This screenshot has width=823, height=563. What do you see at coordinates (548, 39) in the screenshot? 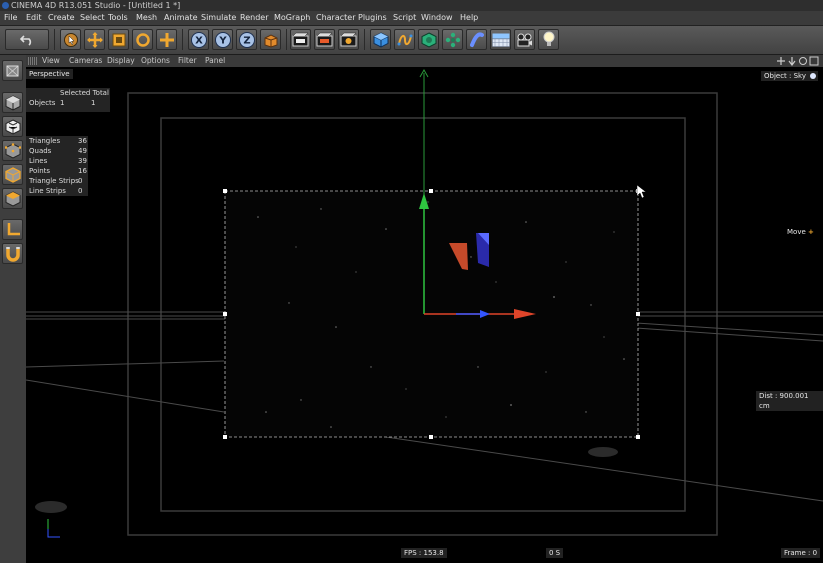
I see `light-button` at bounding box center [548, 39].